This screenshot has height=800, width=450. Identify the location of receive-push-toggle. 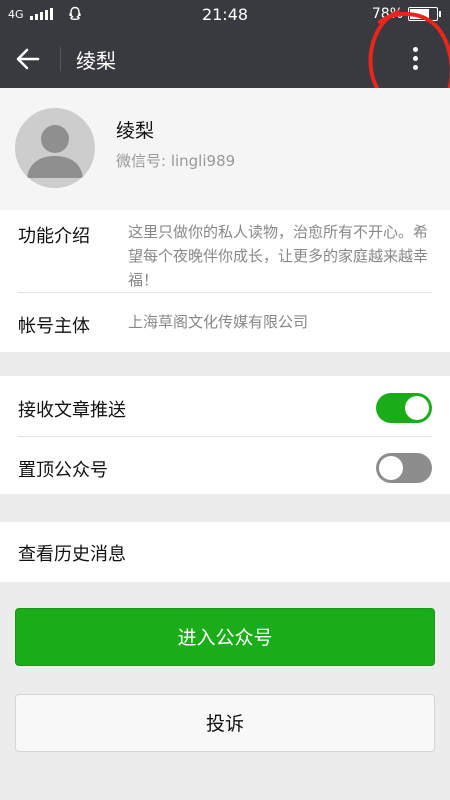
(404, 408).